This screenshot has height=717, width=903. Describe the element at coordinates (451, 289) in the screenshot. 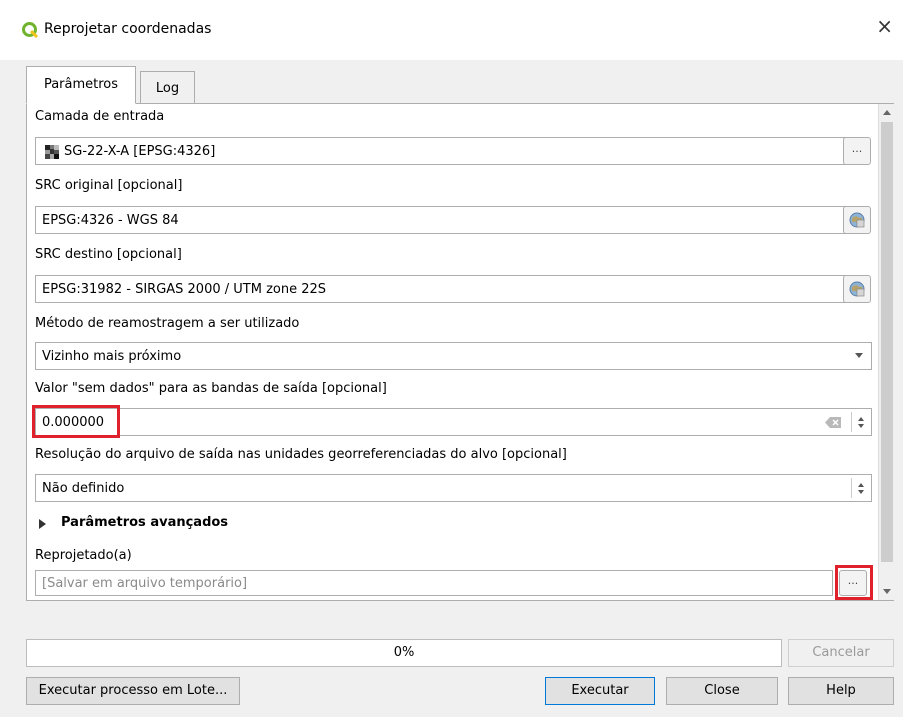

I see `target-crs-combo: EPSG:31982 - SIRGAS 2000 / UTM zone 22S` at that location.